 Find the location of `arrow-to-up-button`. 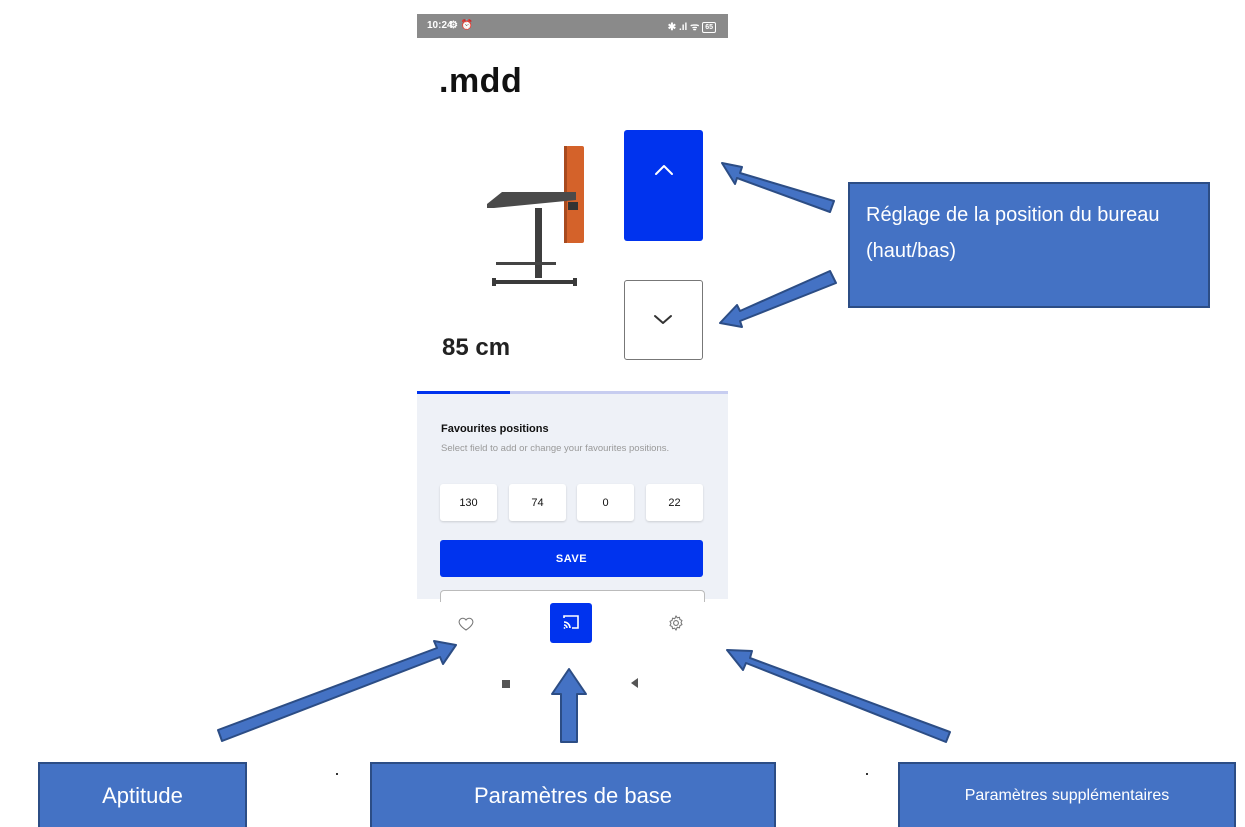

arrow-to-up-button is located at coordinates (778, 187).